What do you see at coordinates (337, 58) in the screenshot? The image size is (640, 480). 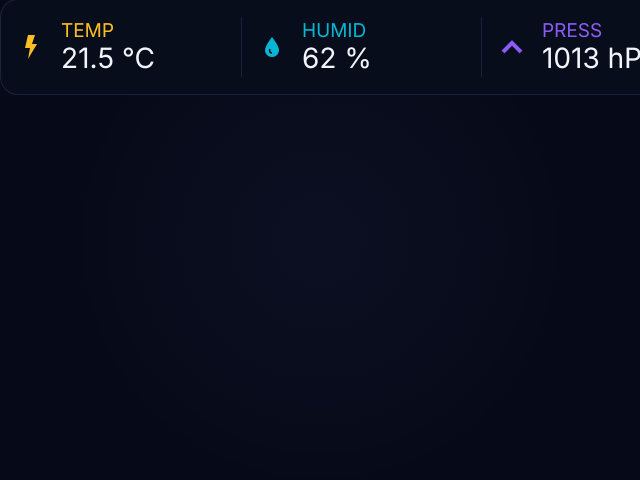 I see `sensor-value: 62 %` at bounding box center [337, 58].